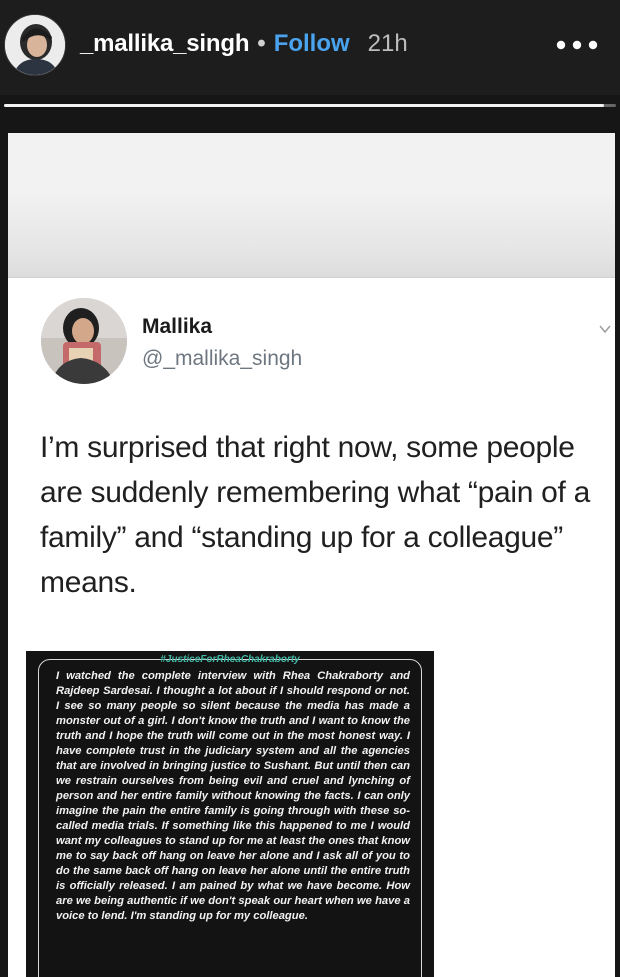 The width and height of the screenshot is (620, 977). I want to click on note-hashtag: #JusticeForRheaChakraborty, so click(230, 659).